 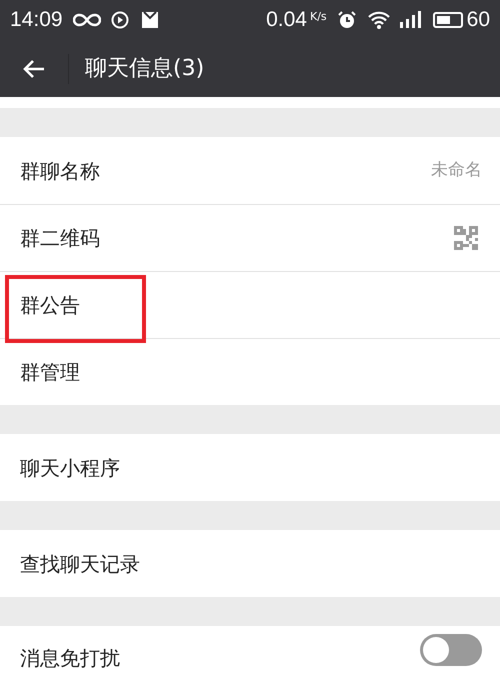 What do you see at coordinates (318, 17) in the screenshot?
I see `speed-unit: K/s` at bounding box center [318, 17].